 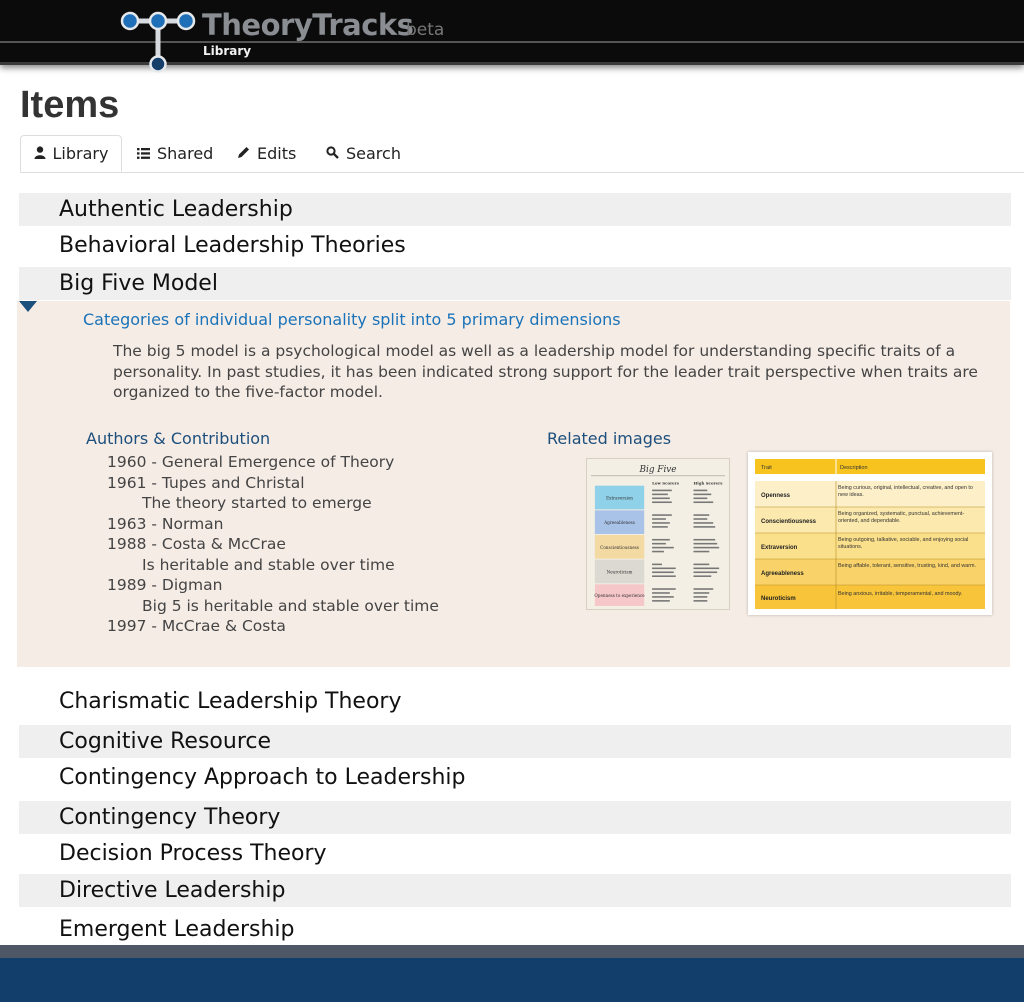 What do you see at coordinates (666, 483) in the screenshot?
I see `related-image-big-five-low-header: Low Scorers` at bounding box center [666, 483].